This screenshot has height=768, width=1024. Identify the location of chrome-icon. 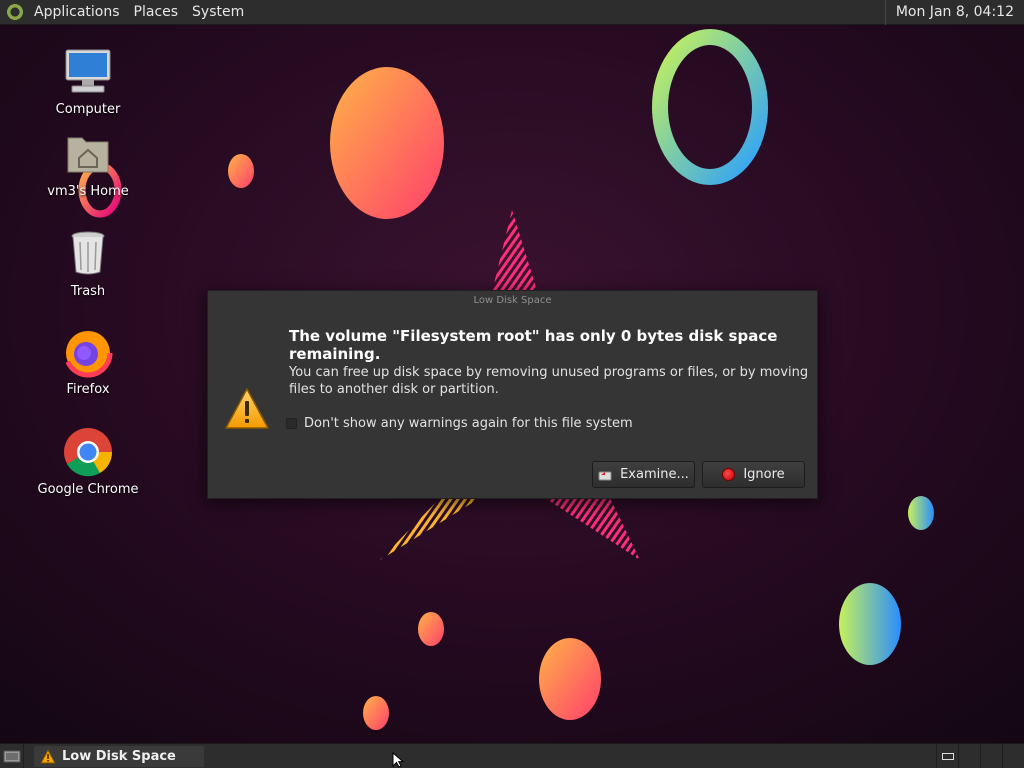
(88, 452).